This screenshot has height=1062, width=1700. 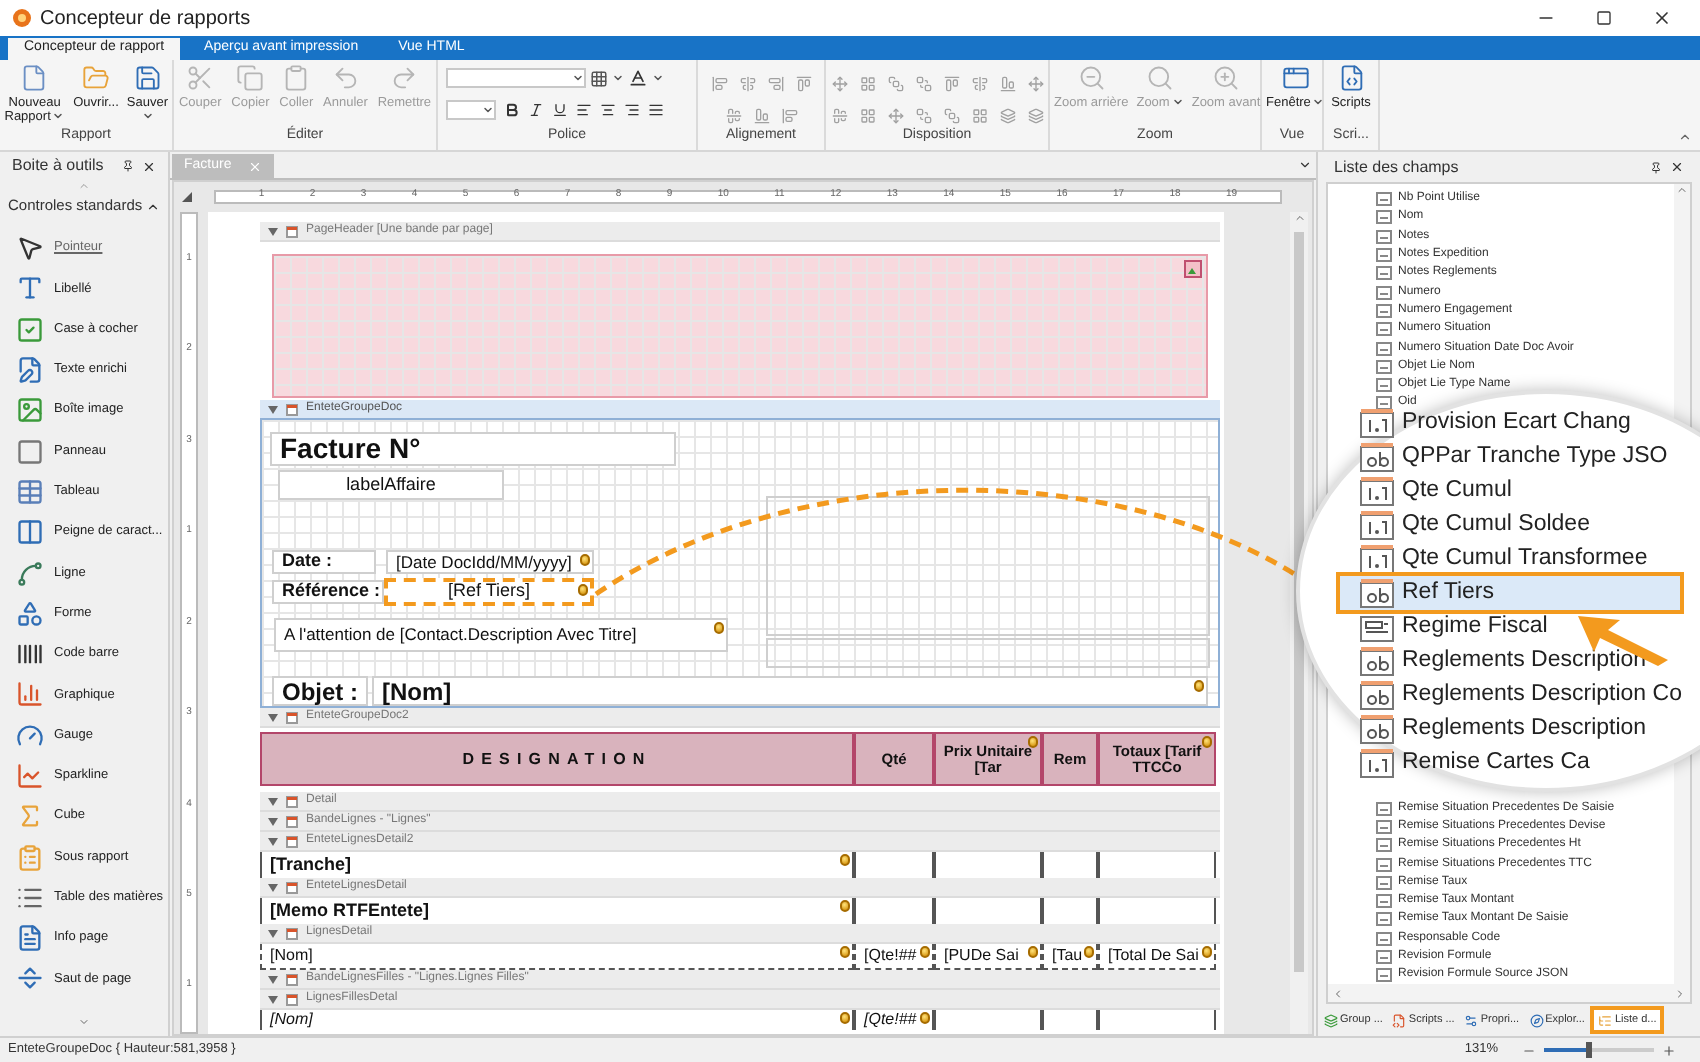 What do you see at coordinates (1530, 491) in the screenshot?
I see `magnified-field-item: Qte Cumul` at bounding box center [1530, 491].